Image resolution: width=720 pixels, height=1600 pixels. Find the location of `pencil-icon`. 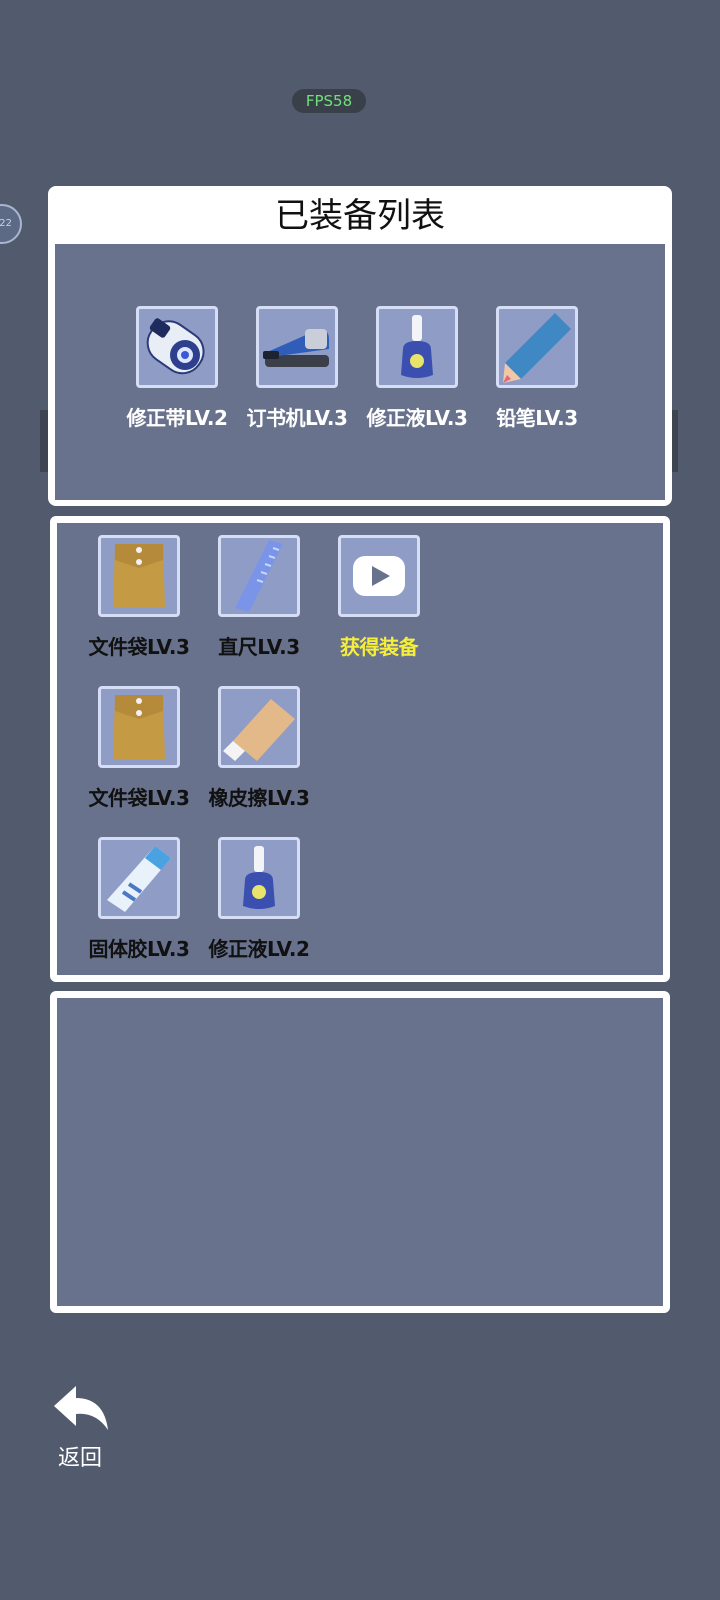

pencil-icon is located at coordinates (537, 348).